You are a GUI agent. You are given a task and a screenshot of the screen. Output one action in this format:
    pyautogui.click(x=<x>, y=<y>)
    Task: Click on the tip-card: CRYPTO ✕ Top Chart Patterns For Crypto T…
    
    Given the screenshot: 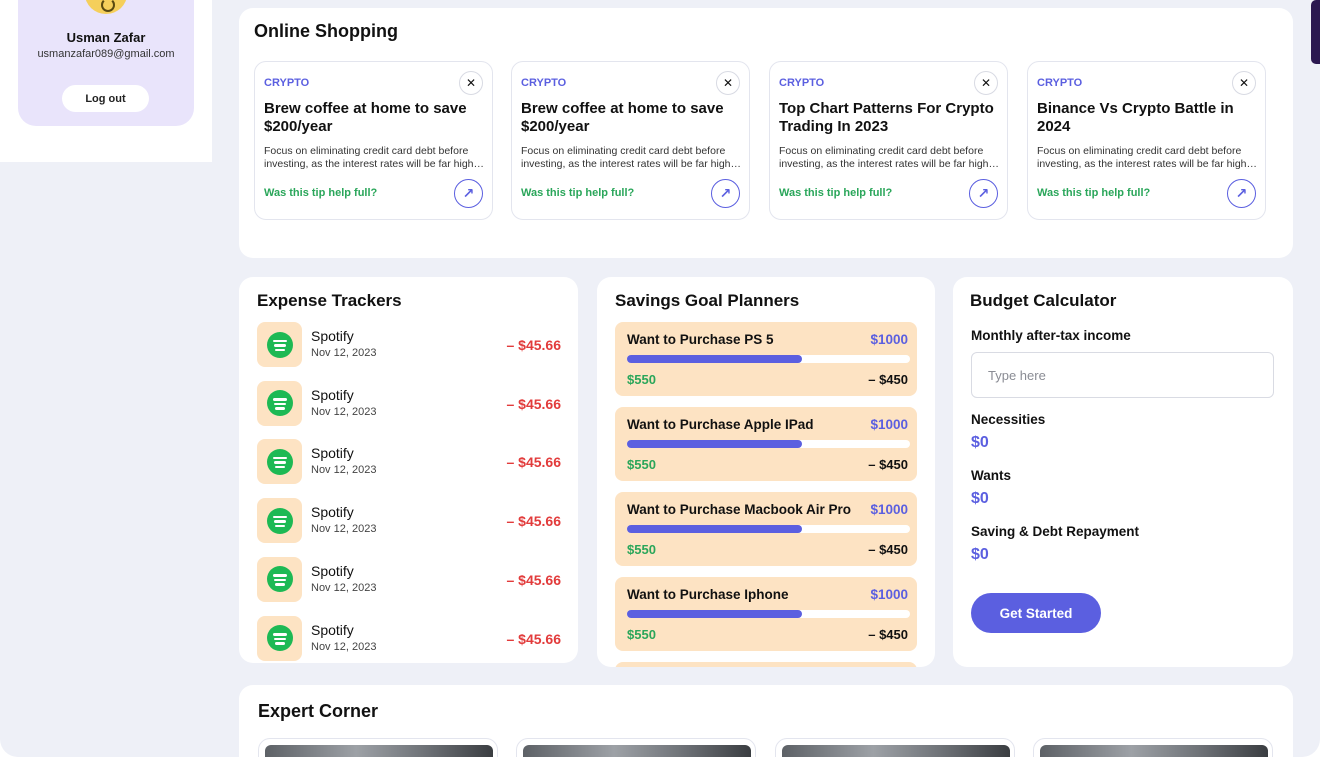 What is the action you would take?
    pyautogui.click(x=888, y=140)
    